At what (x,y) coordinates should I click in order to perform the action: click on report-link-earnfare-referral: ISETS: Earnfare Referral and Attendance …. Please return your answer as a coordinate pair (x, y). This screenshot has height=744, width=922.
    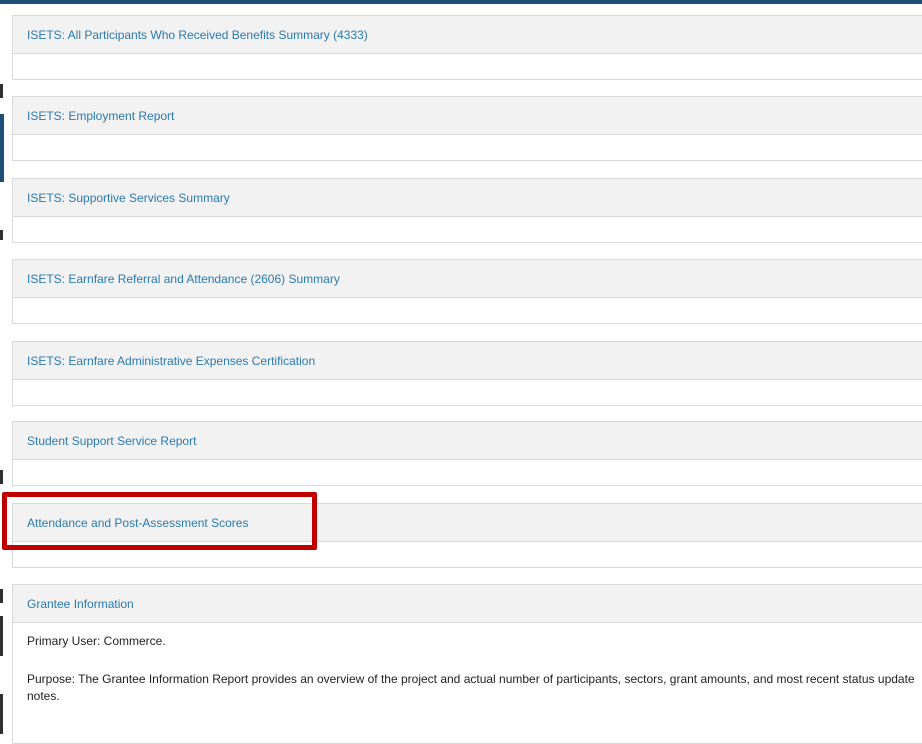
    Looking at the image, I should click on (183, 279).